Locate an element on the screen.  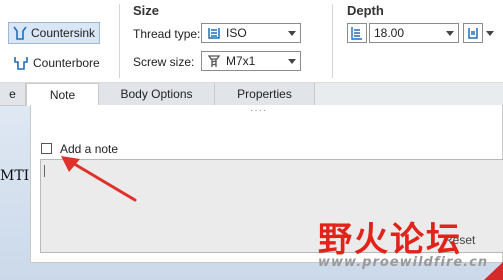
thread-type-value: ISO is located at coordinates (236, 33).